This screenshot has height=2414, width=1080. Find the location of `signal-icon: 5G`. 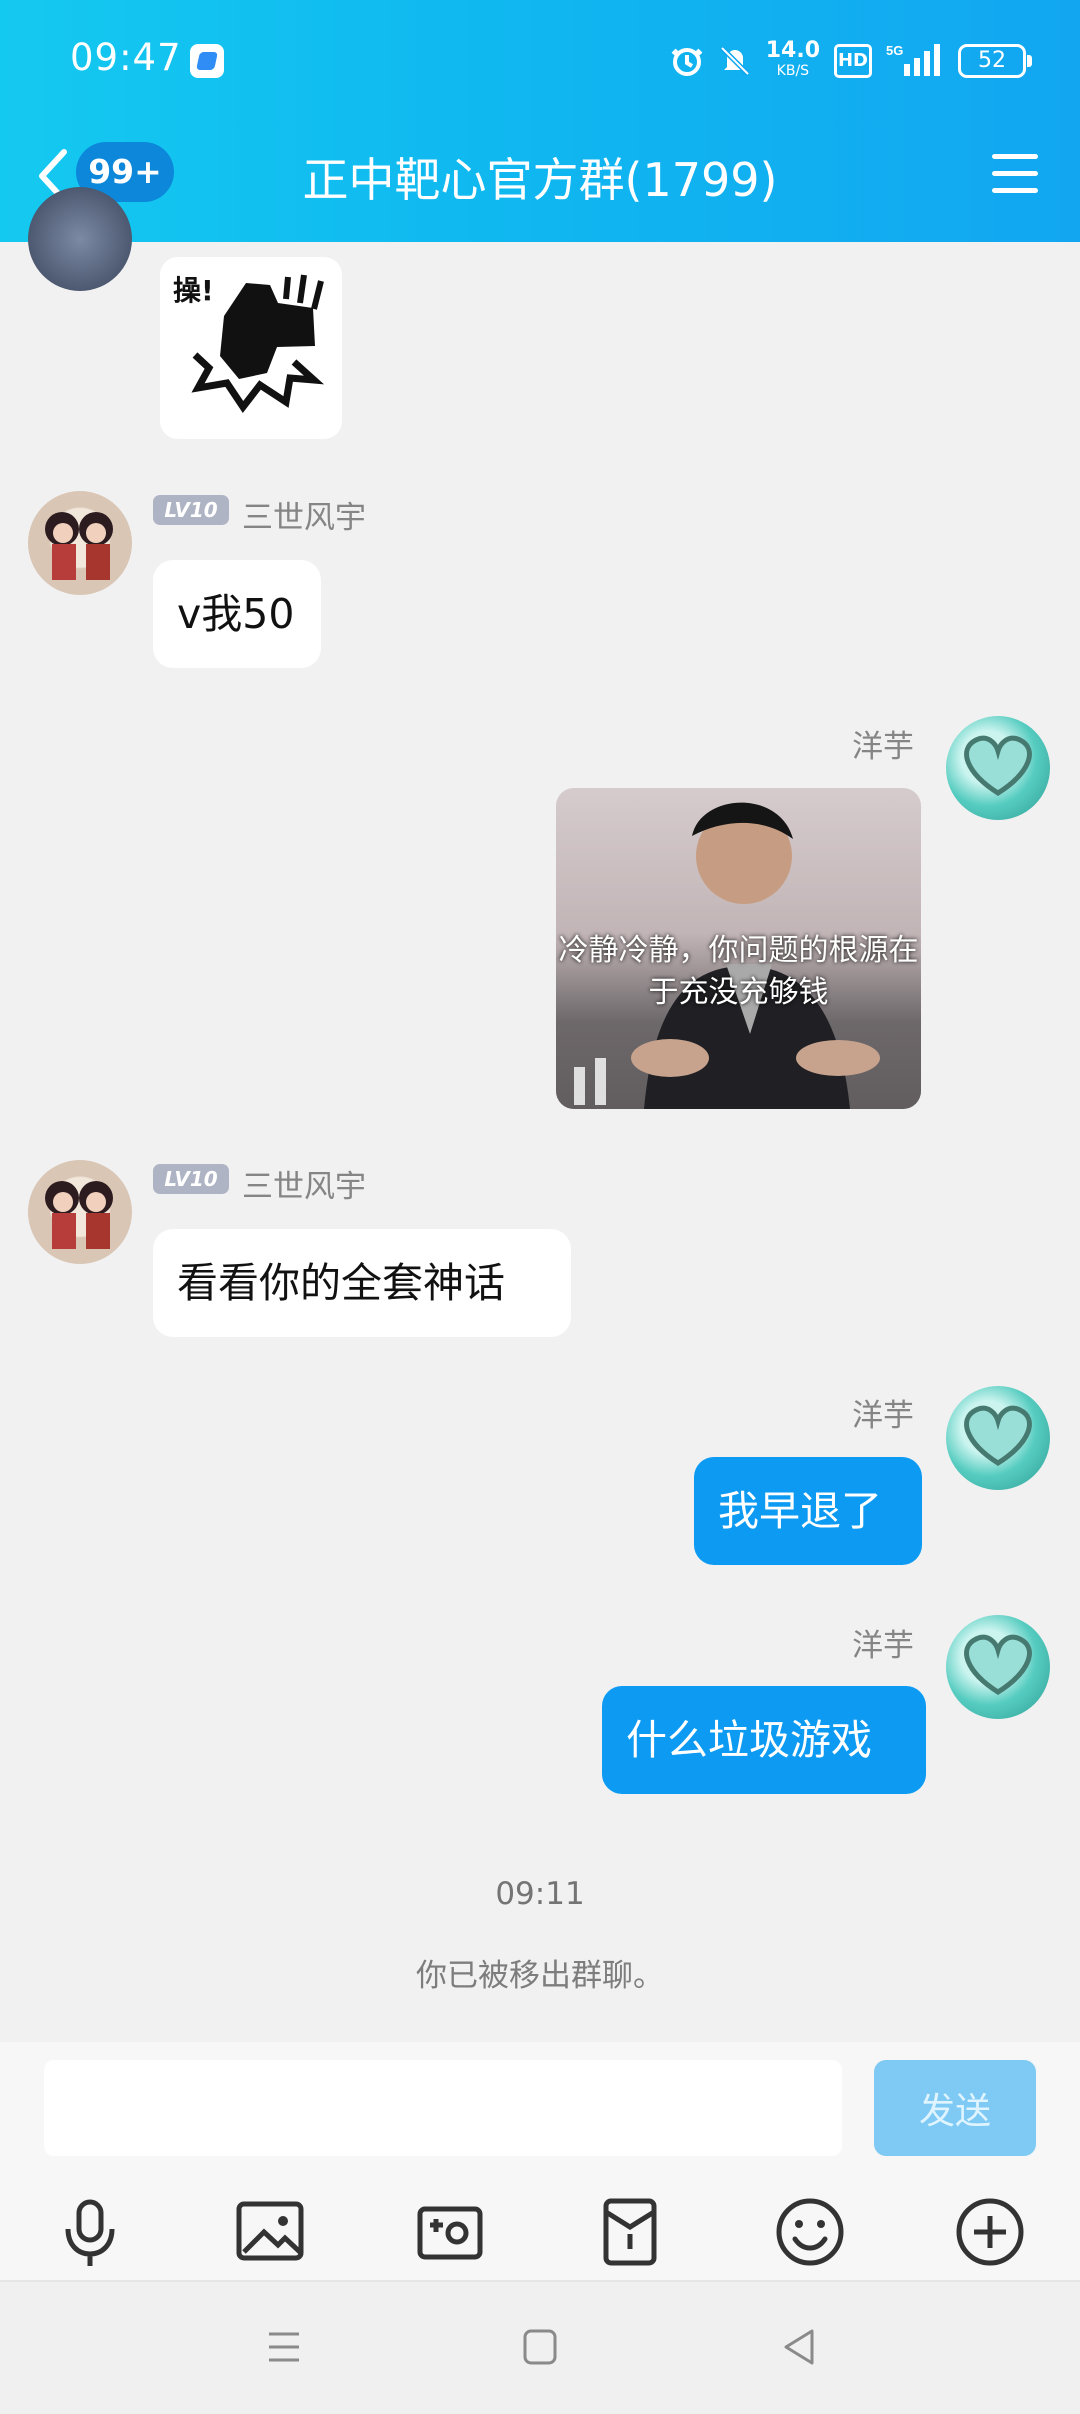

signal-icon: 5G is located at coordinates (913, 59).